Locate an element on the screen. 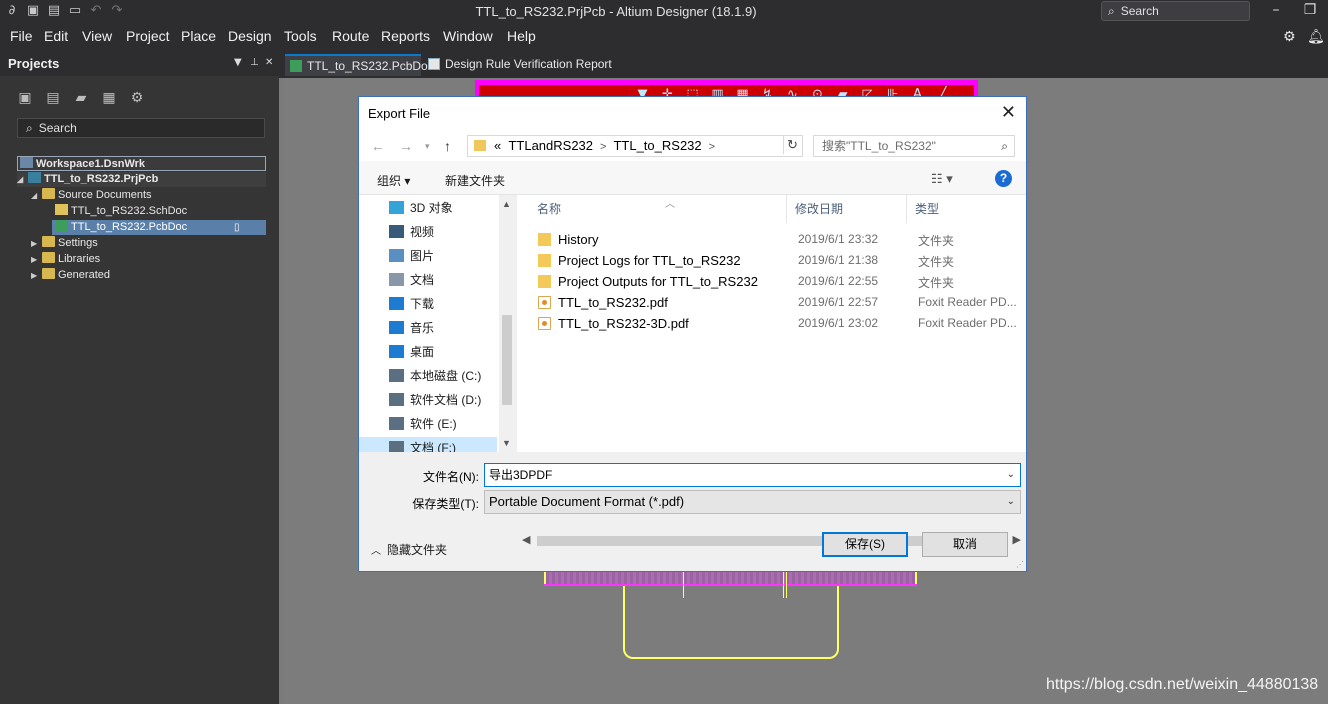  menu-view: View is located at coordinates (97, 36).